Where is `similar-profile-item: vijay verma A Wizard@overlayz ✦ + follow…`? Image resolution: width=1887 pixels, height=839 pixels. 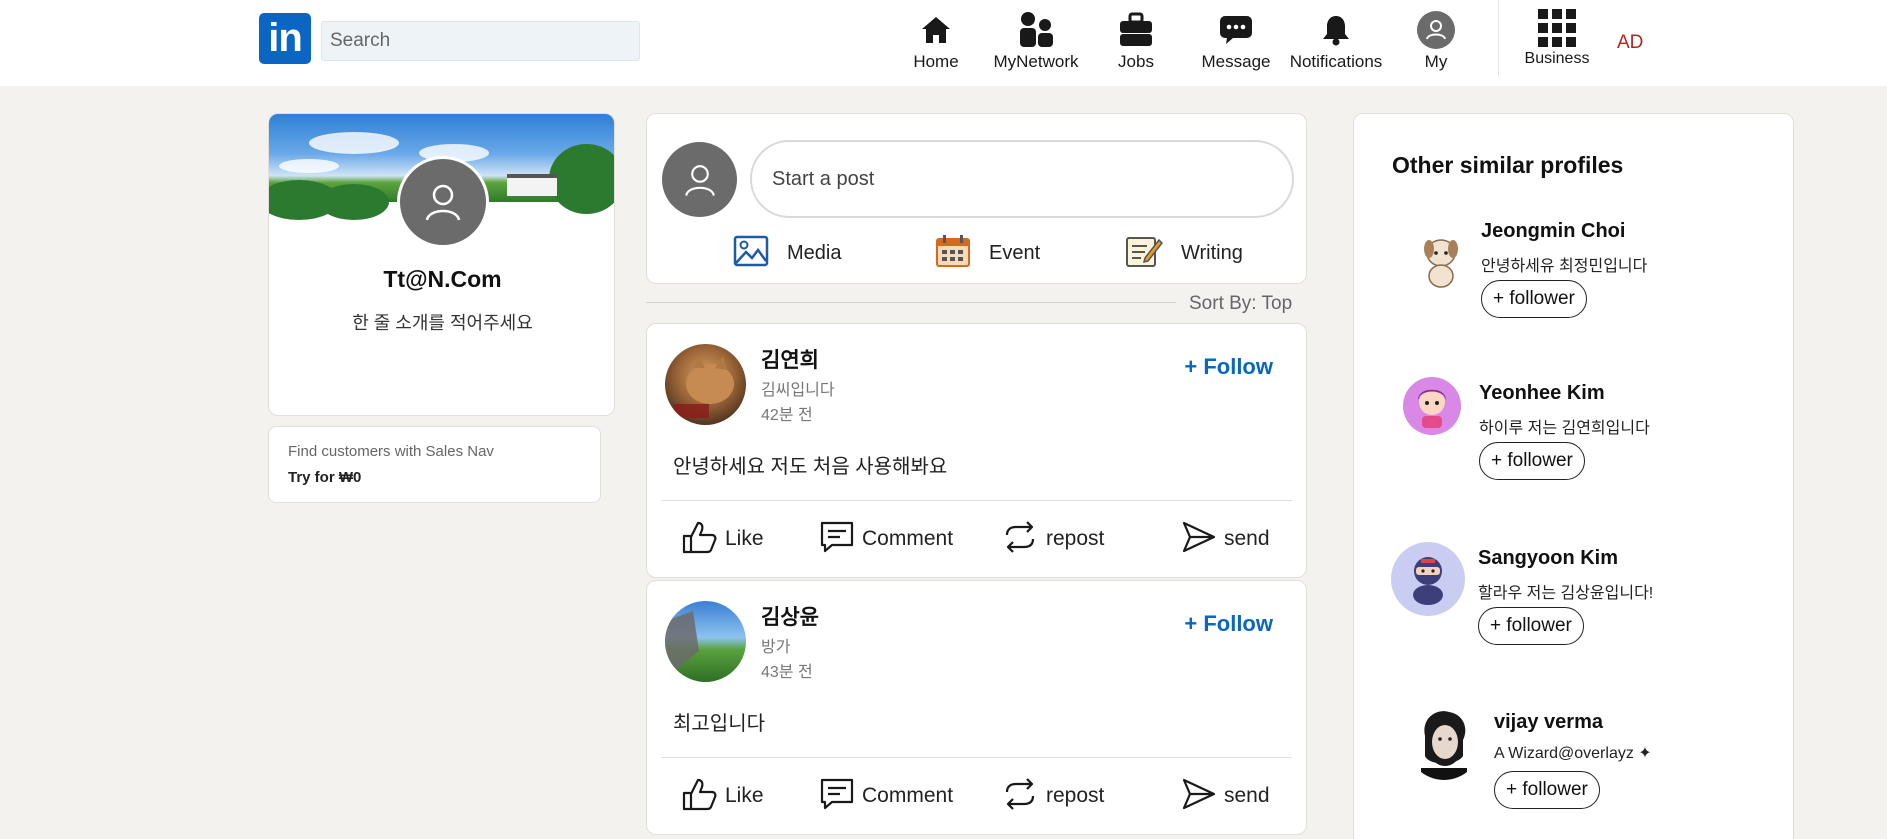 similar-profile-item: vijay verma A Wizard@overlayz ✦ + follow… is located at coordinates (1574, 761).